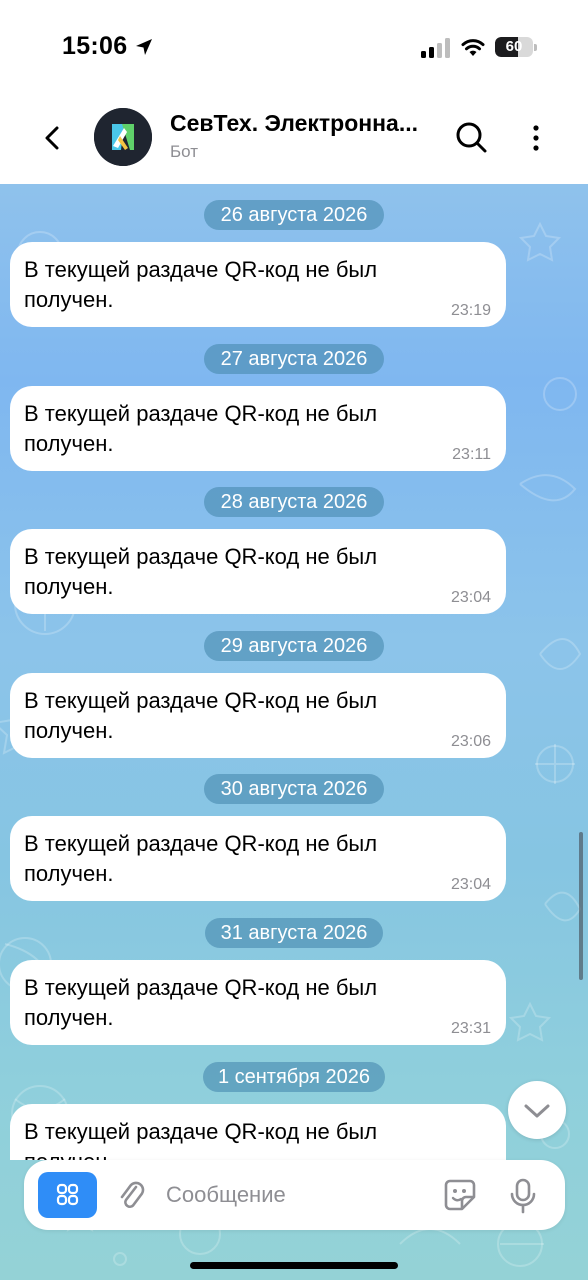 The width and height of the screenshot is (588, 1280). I want to click on date-separator: 28 августа 2026, so click(294, 502).